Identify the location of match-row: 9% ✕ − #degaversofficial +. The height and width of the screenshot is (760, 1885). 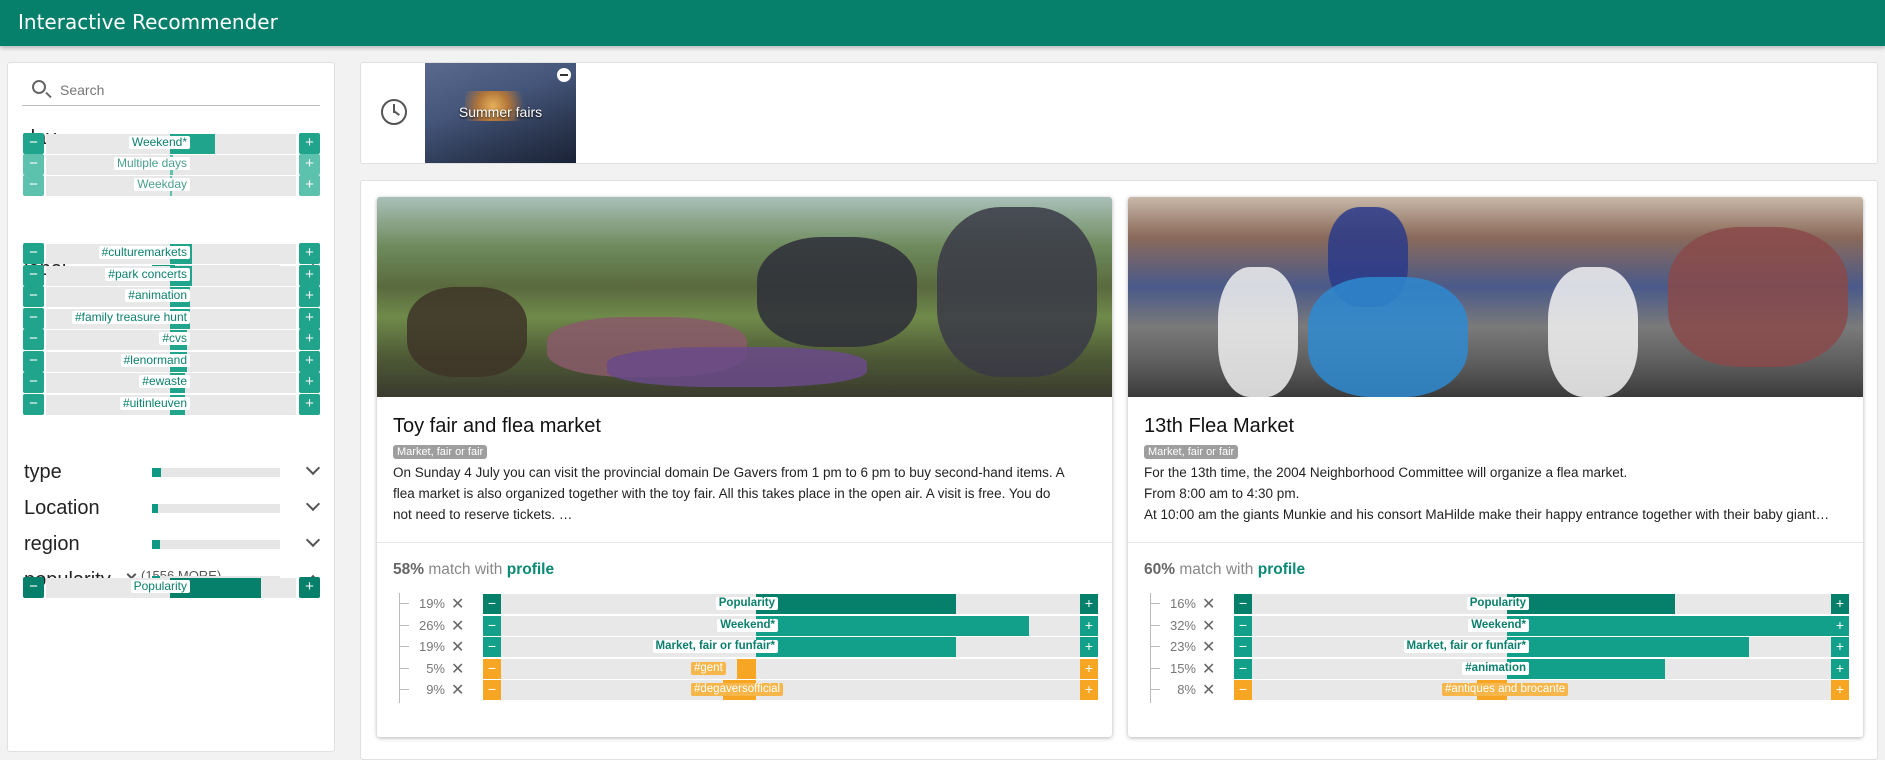
(749, 690).